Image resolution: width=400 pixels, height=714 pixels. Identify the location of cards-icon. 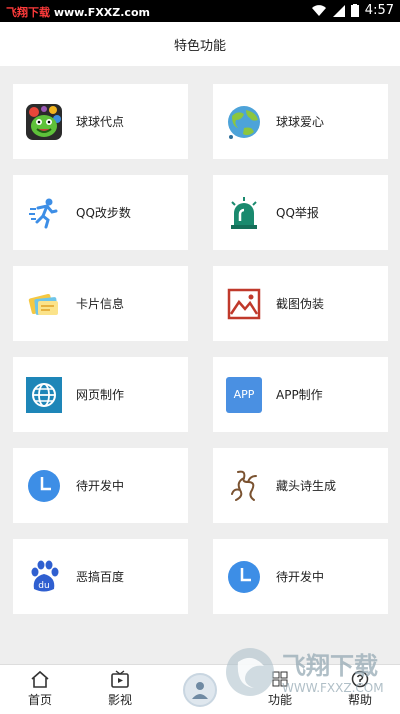
(44, 304).